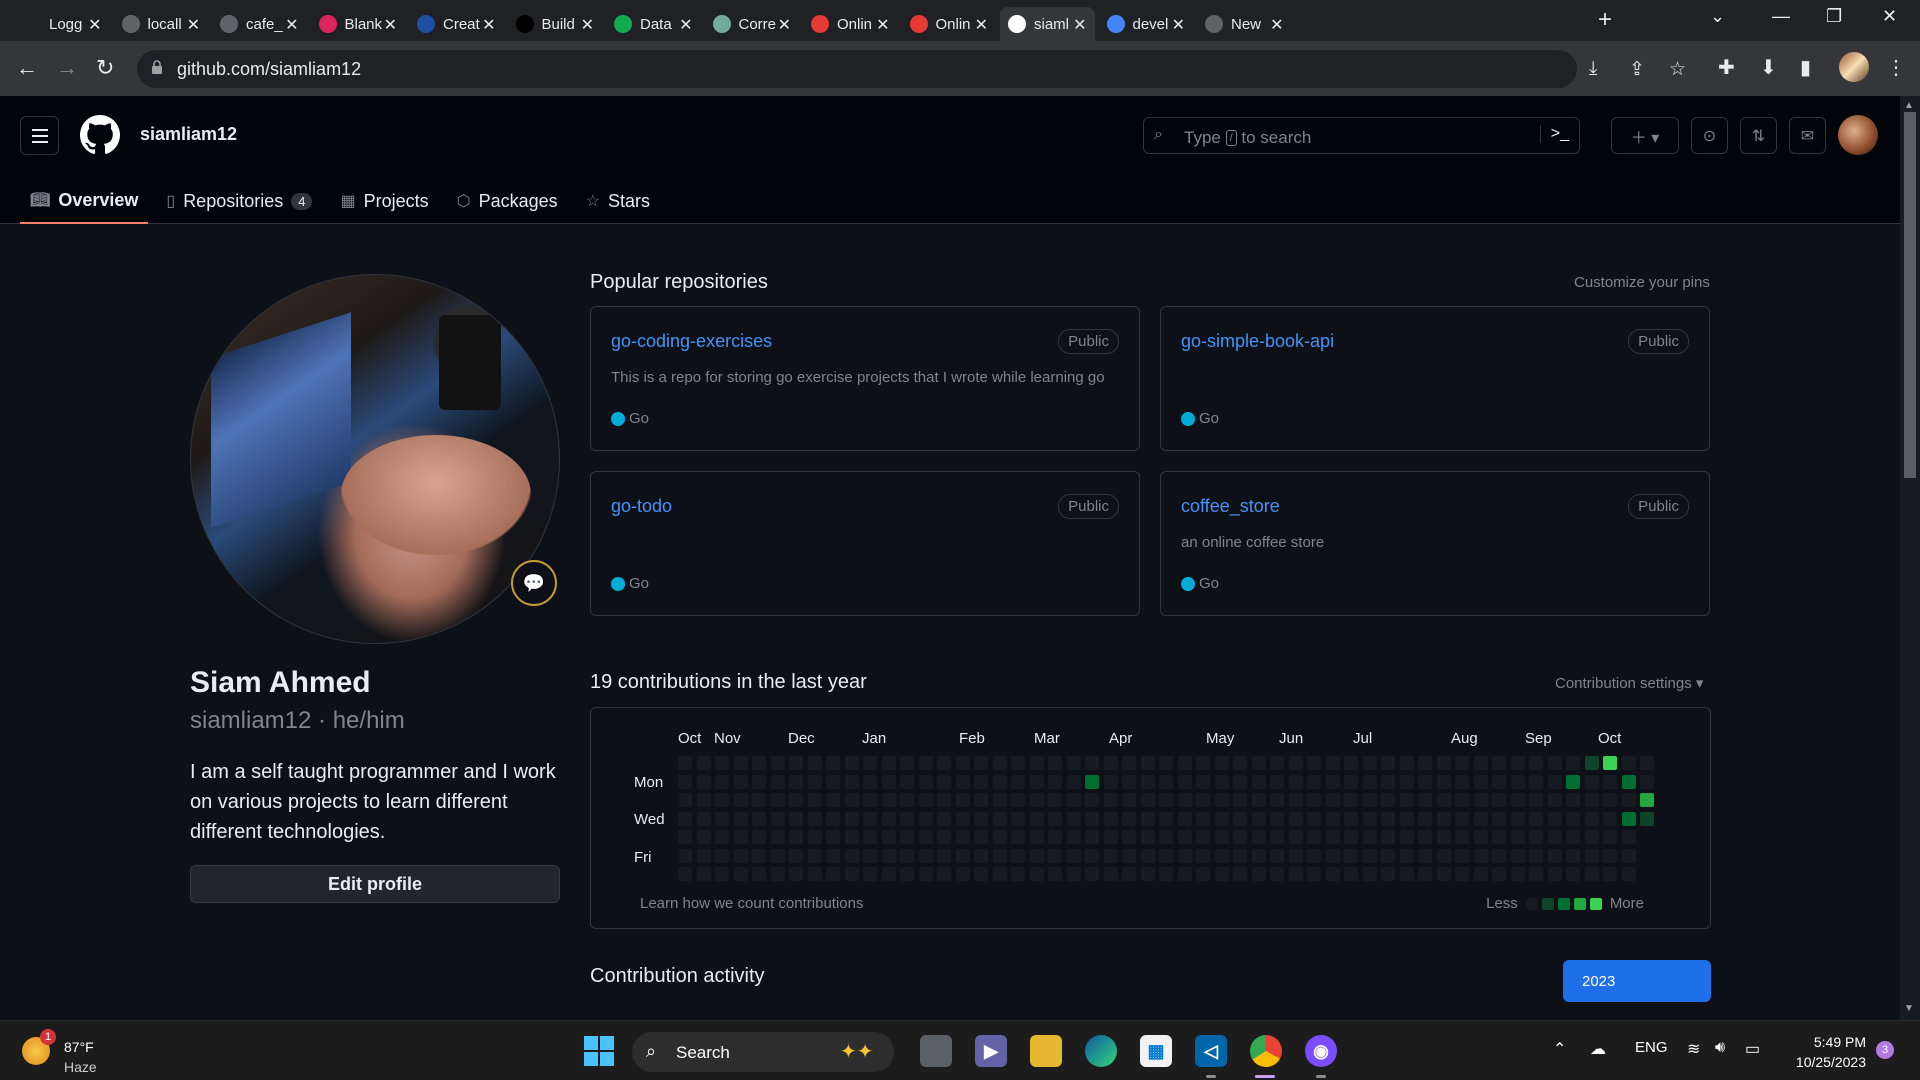 The image size is (1920, 1080). What do you see at coordinates (850, 24) in the screenshot?
I see `browser-tab: Onlin ✕` at bounding box center [850, 24].